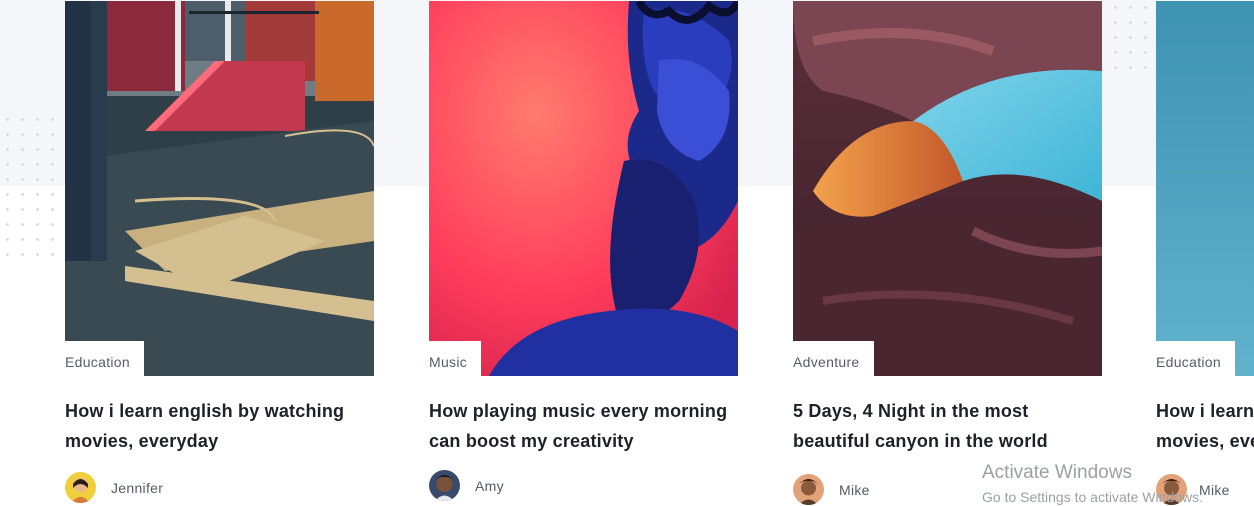 The image size is (1254, 506). Describe the element at coordinates (531, 441) in the screenshot. I see `post-title-line: can boost my creativity` at that location.